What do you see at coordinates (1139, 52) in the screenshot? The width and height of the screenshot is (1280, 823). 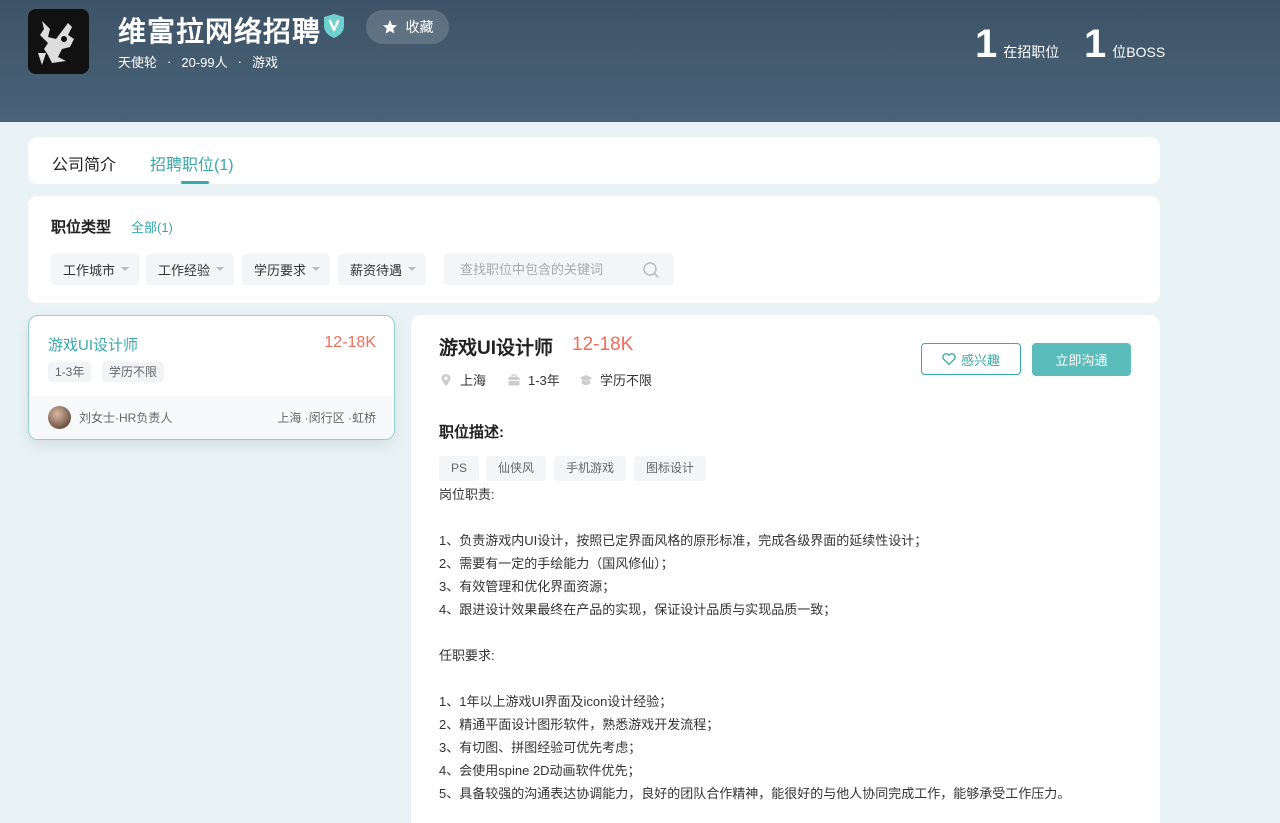 I see `stat-boss-label: 位BOSS` at bounding box center [1139, 52].